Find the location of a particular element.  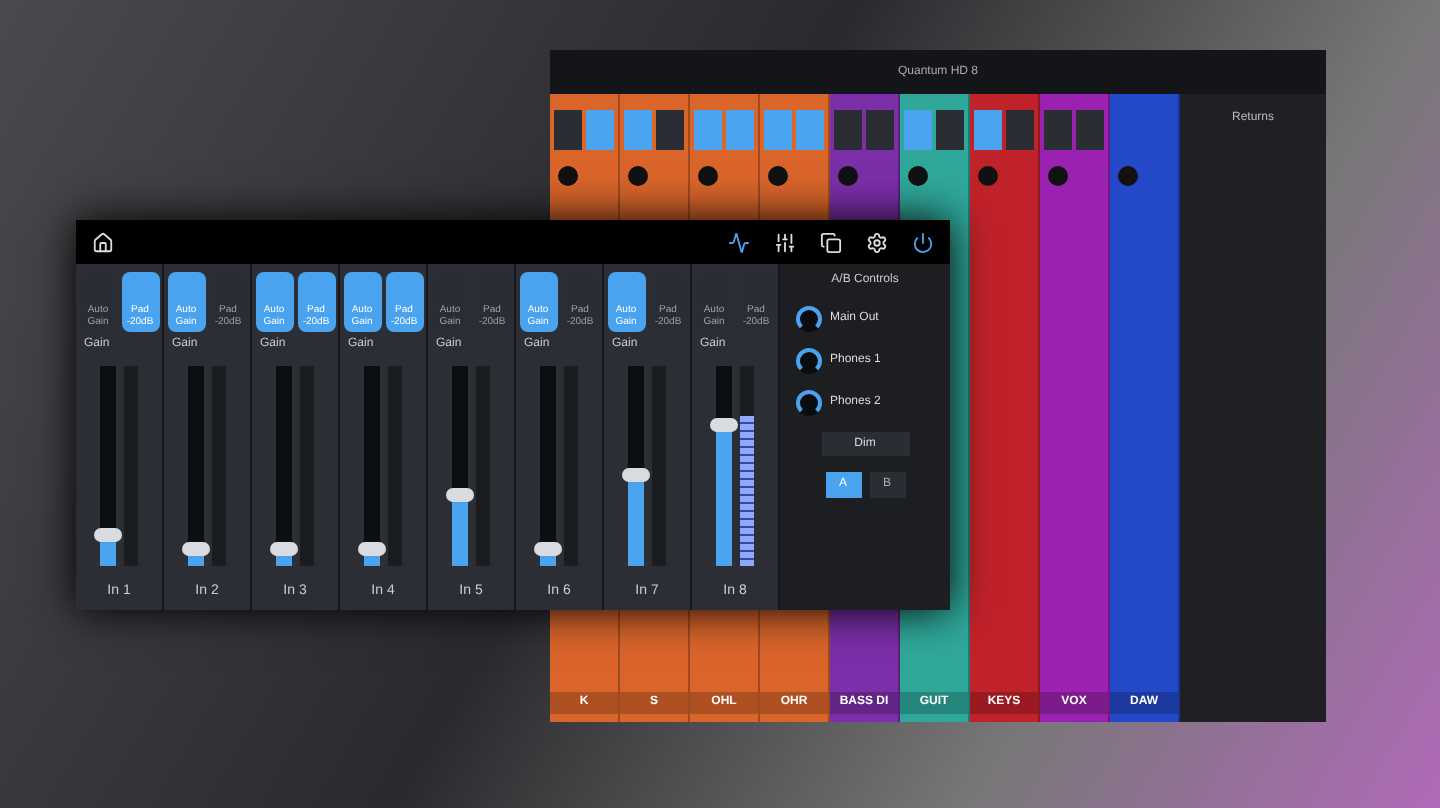

copy-icon is located at coordinates (831, 242).